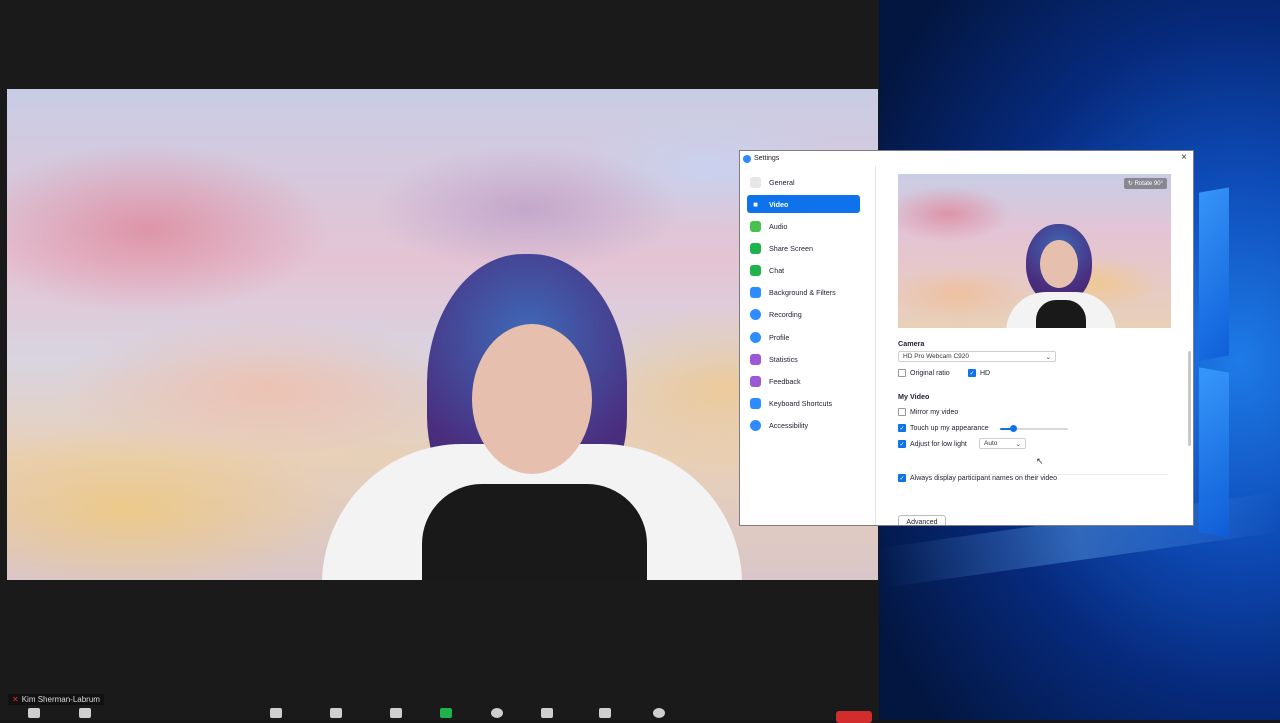 This screenshot has width=1280, height=723. Describe the element at coordinates (1034, 428) in the screenshot. I see `touch-up-slider` at that location.